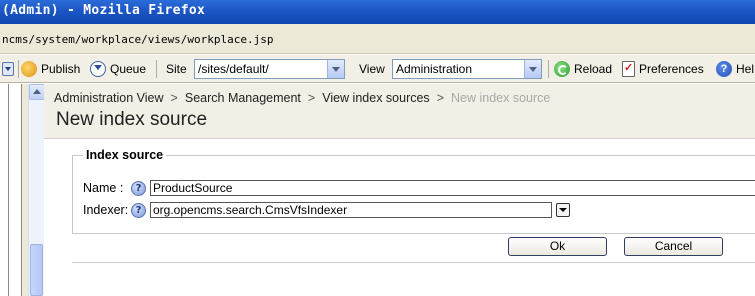 The height and width of the screenshot is (296, 755). What do you see at coordinates (434, 69) in the screenshot?
I see `view-select-value: Administration` at bounding box center [434, 69].